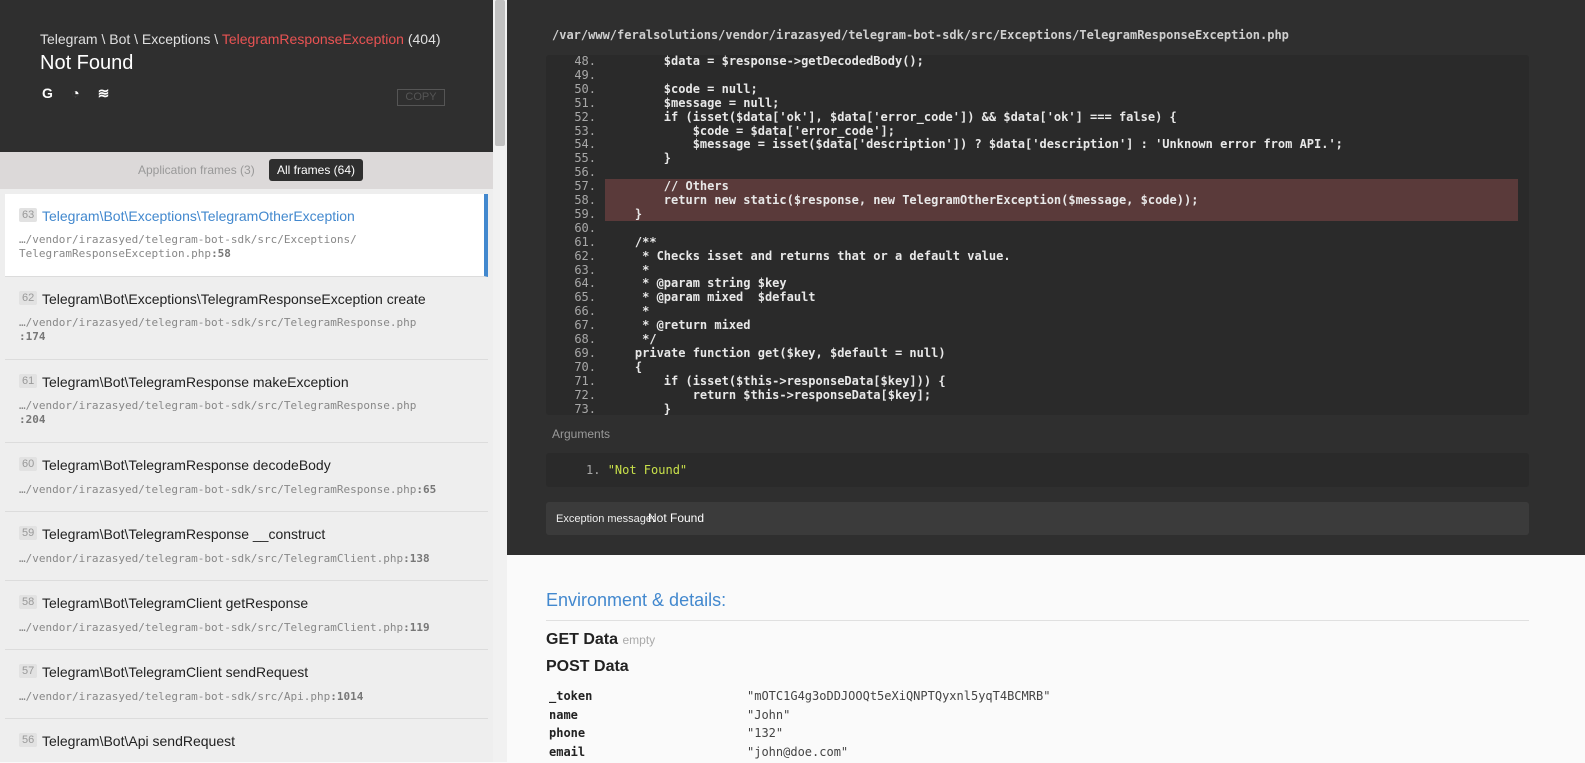 This screenshot has width=1585, height=763. What do you see at coordinates (769, 714) in the screenshot?
I see `post-value: "John"` at bounding box center [769, 714].